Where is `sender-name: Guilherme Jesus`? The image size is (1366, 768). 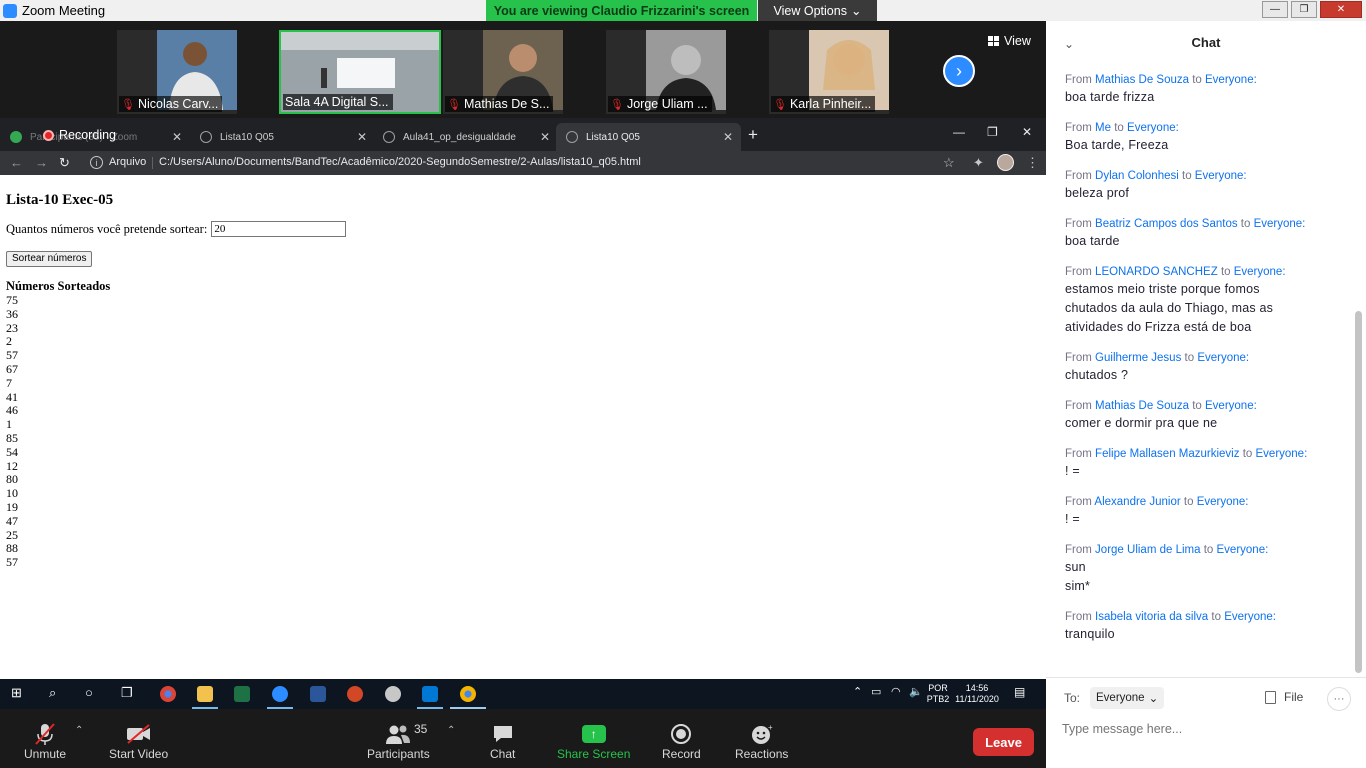
sender-name: Guilherme Jesus is located at coordinates (1138, 358).